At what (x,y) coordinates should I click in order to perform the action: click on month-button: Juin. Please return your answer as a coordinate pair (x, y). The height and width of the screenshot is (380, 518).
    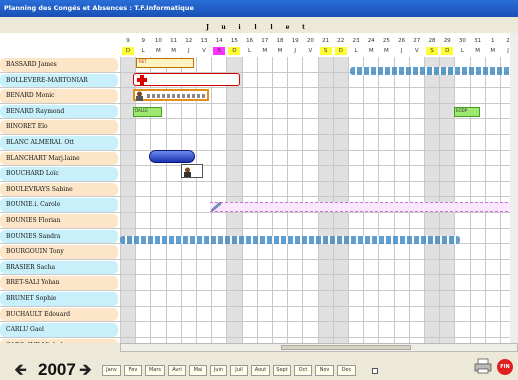
    Looking at the image, I should click on (218, 370).